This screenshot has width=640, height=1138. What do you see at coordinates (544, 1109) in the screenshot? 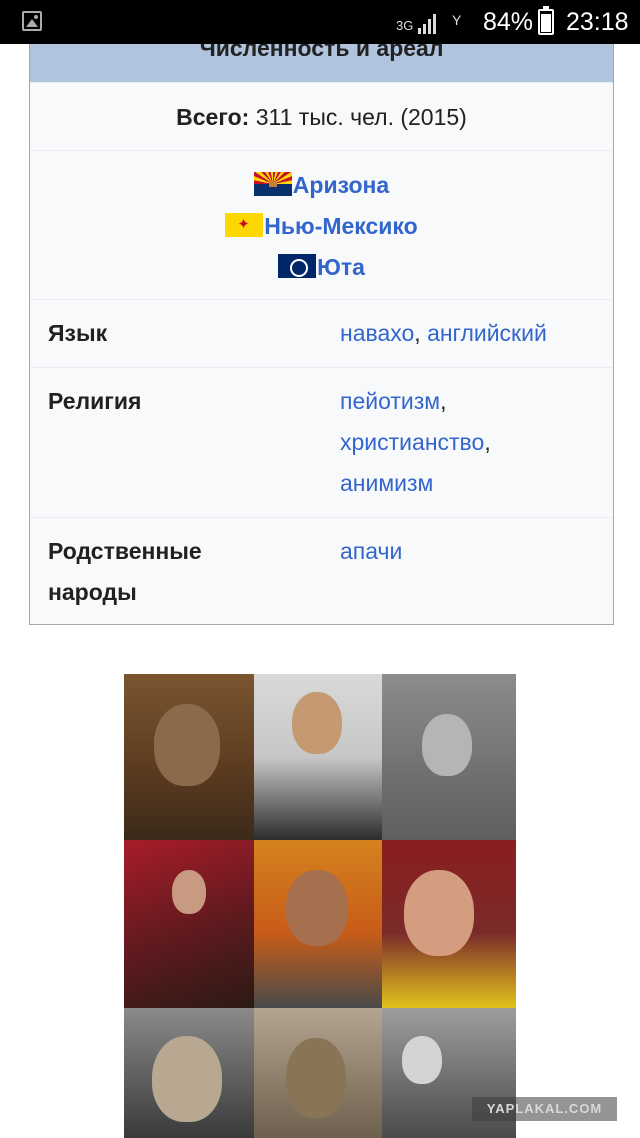
I see `site-watermark: YAPLAKAL.COM` at bounding box center [544, 1109].